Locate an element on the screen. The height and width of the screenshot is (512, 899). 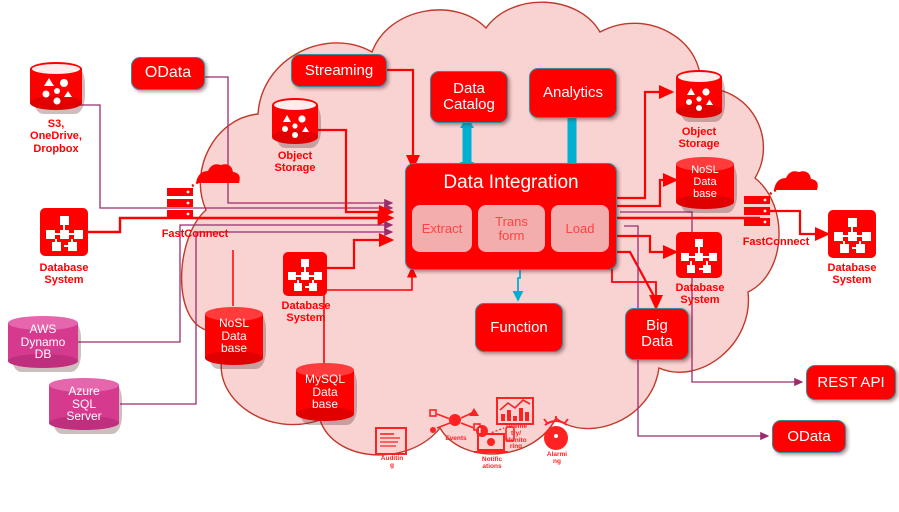
database-system-right-label: Database System is located at coordinates (852, 274).